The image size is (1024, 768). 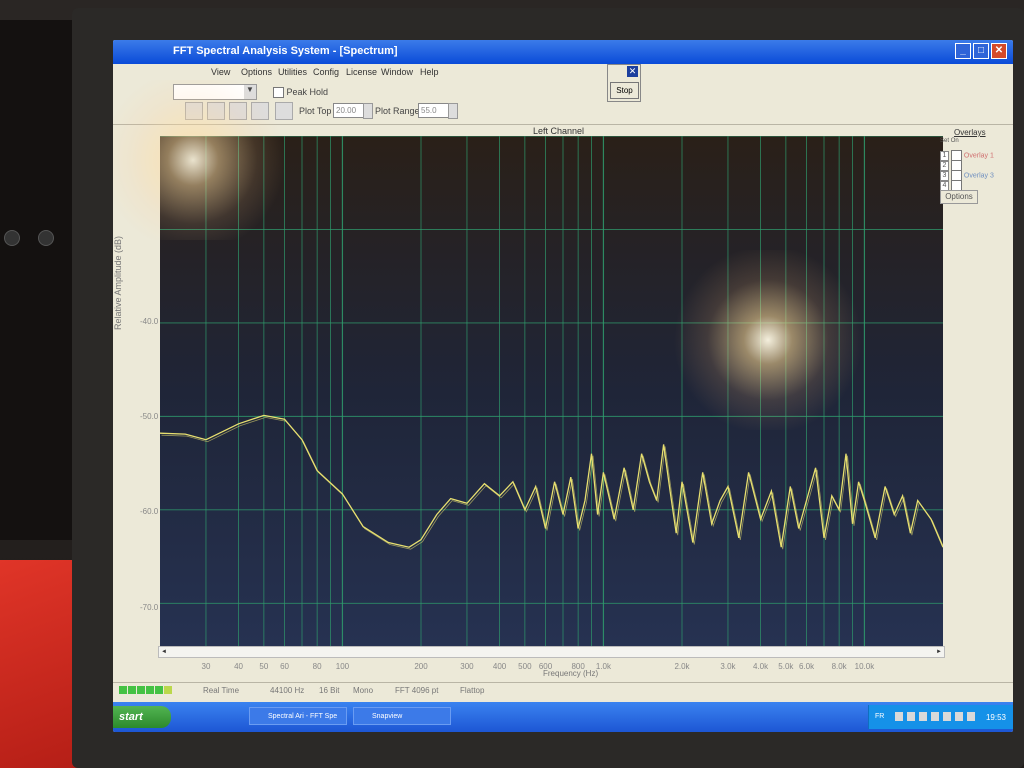 I want to click on menu-license: License, so click(x=361, y=72).